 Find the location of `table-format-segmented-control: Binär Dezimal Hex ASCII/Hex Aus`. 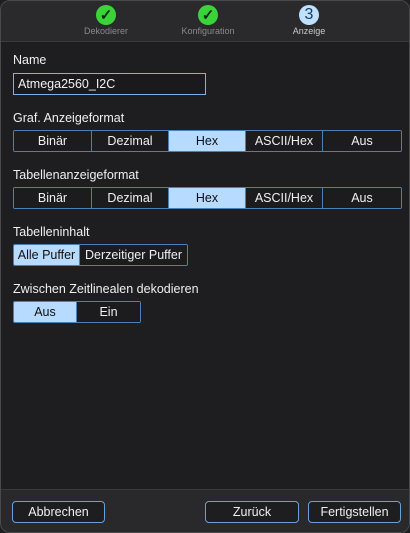

table-format-segmented-control: Binär Dezimal Hex ASCII/Hex Aus is located at coordinates (207, 198).